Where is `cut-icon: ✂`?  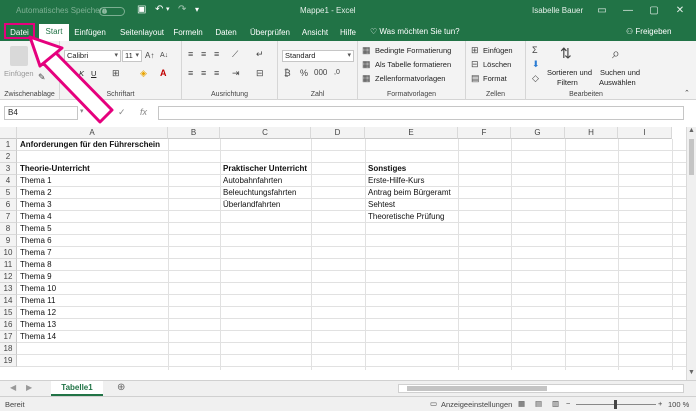 cut-icon: ✂ is located at coordinates (42, 50).